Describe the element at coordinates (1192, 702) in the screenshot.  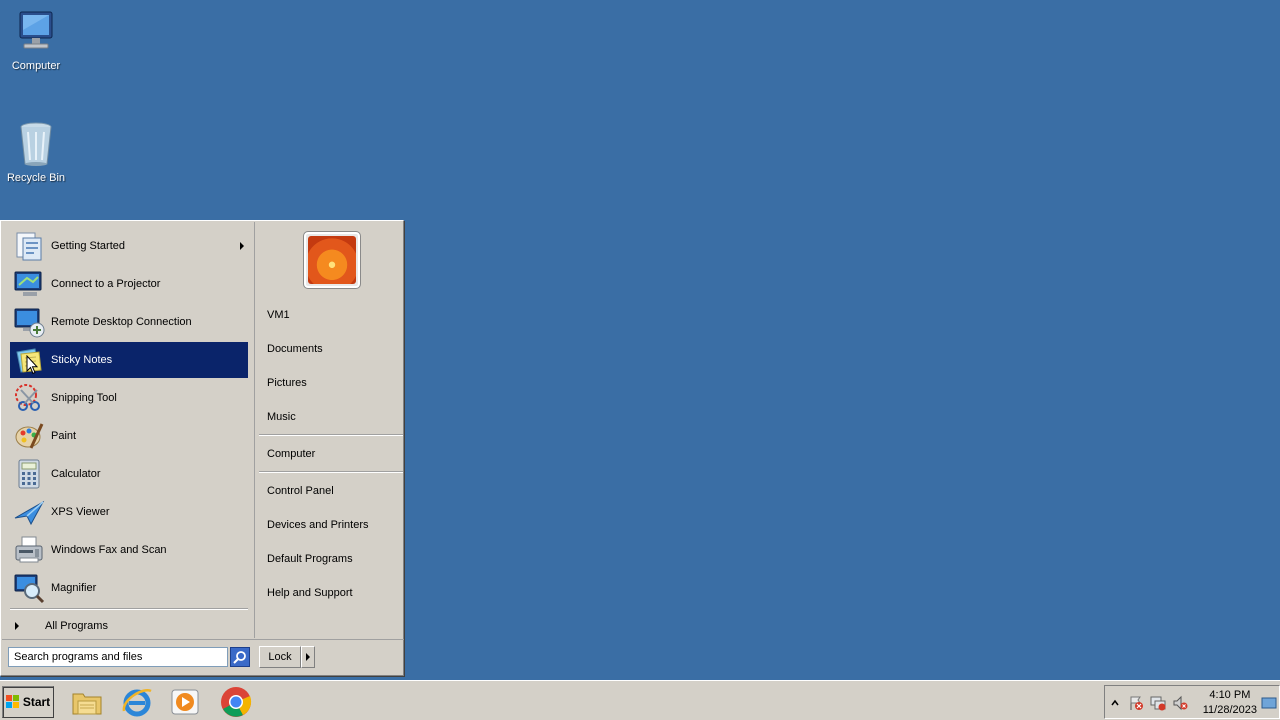
I see `system-tray: 4:10 PM 11/28/2023` at that location.